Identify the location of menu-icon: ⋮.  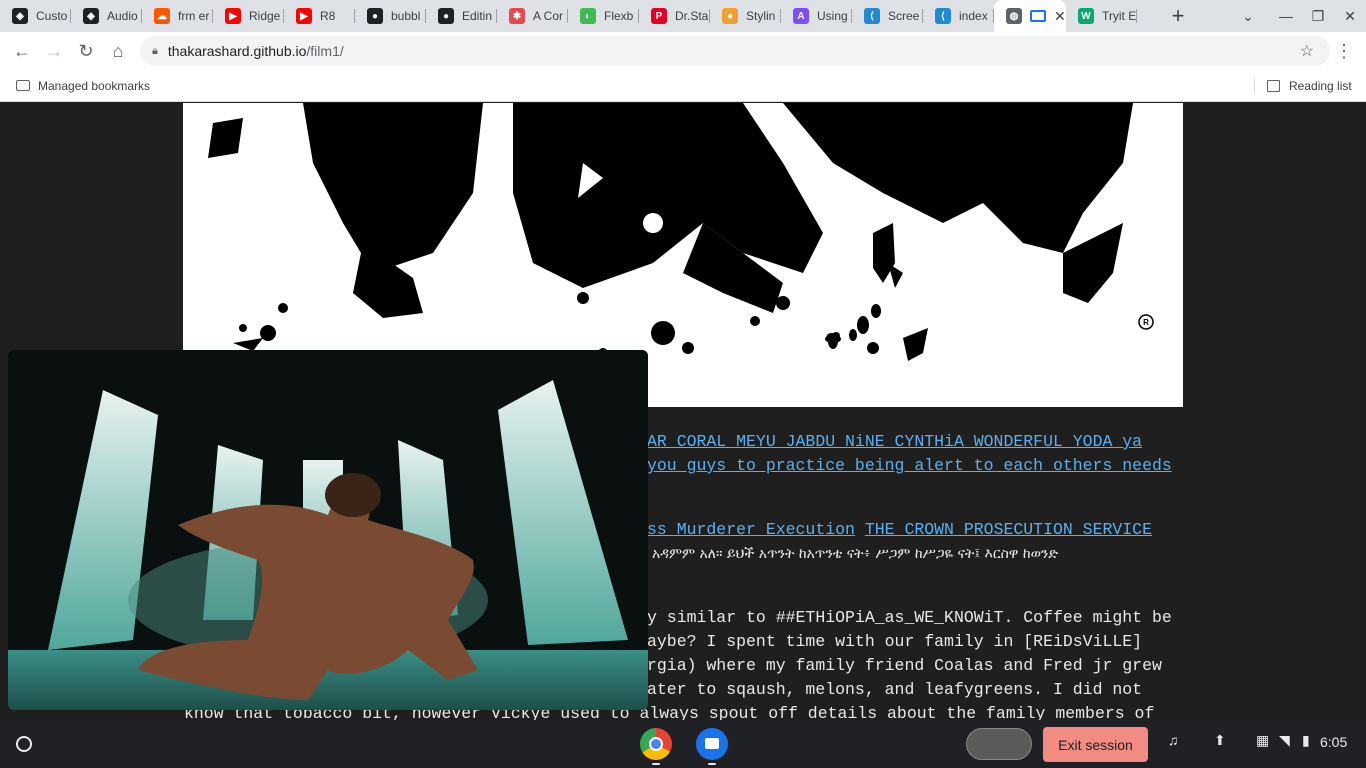
(1344, 51).